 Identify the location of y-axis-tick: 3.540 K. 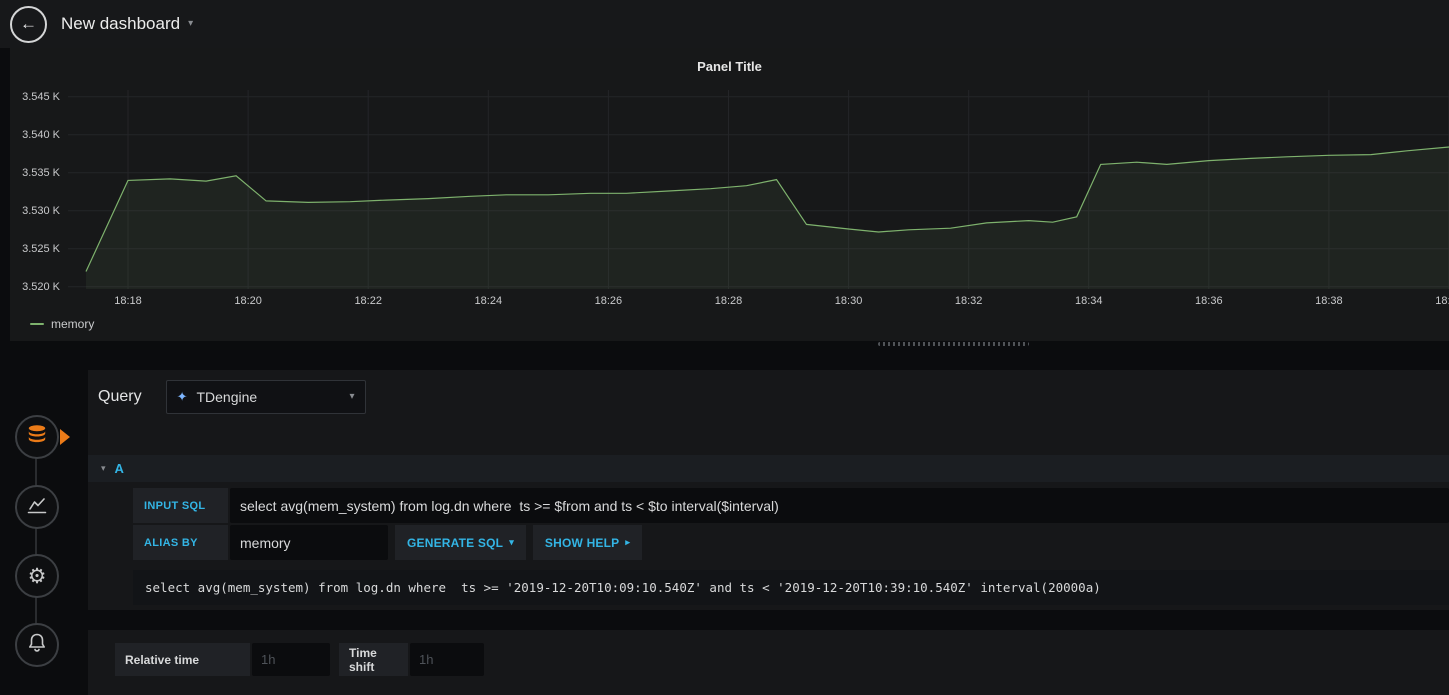
(41, 134).